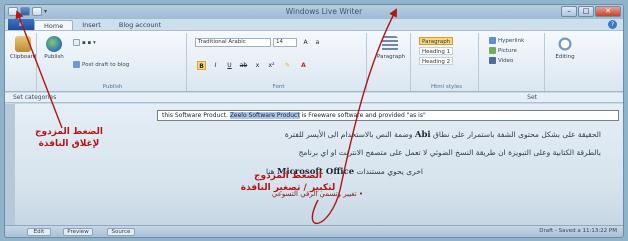  I want to click on superscript-icon: x², so click(271, 65).